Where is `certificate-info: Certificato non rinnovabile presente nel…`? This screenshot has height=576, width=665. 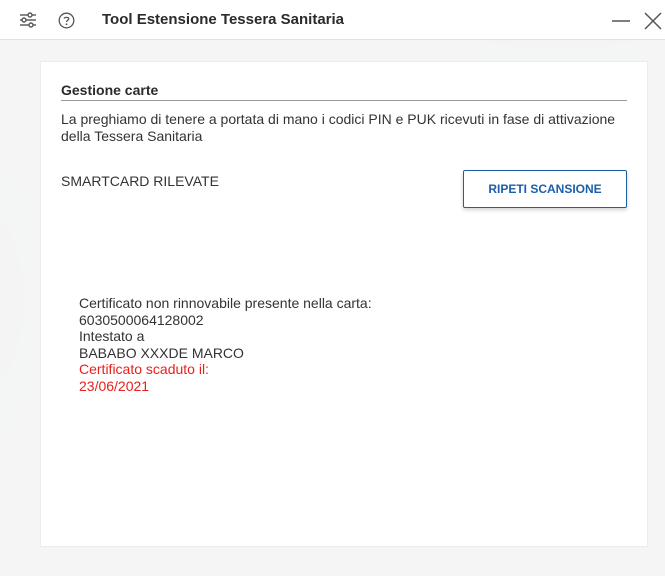
certificate-info: Certificato non rinnovabile presente nel… is located at coordinates (225, 344).